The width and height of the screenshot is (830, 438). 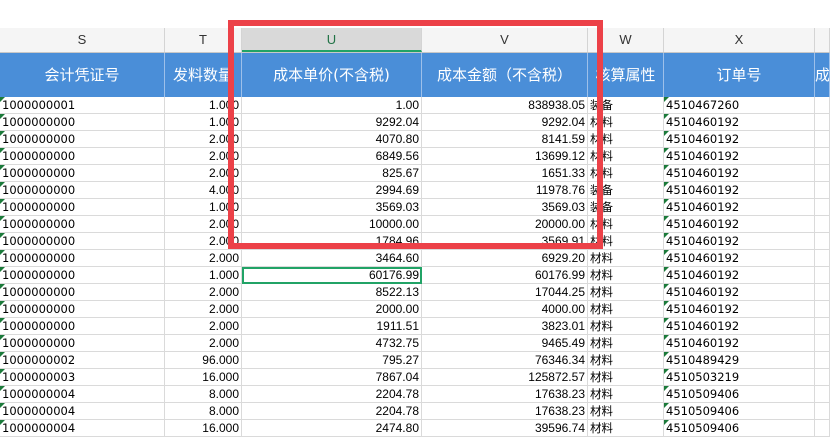 I want to click on cell-cost-amount: 9292.04, so click(x=505, y=122).